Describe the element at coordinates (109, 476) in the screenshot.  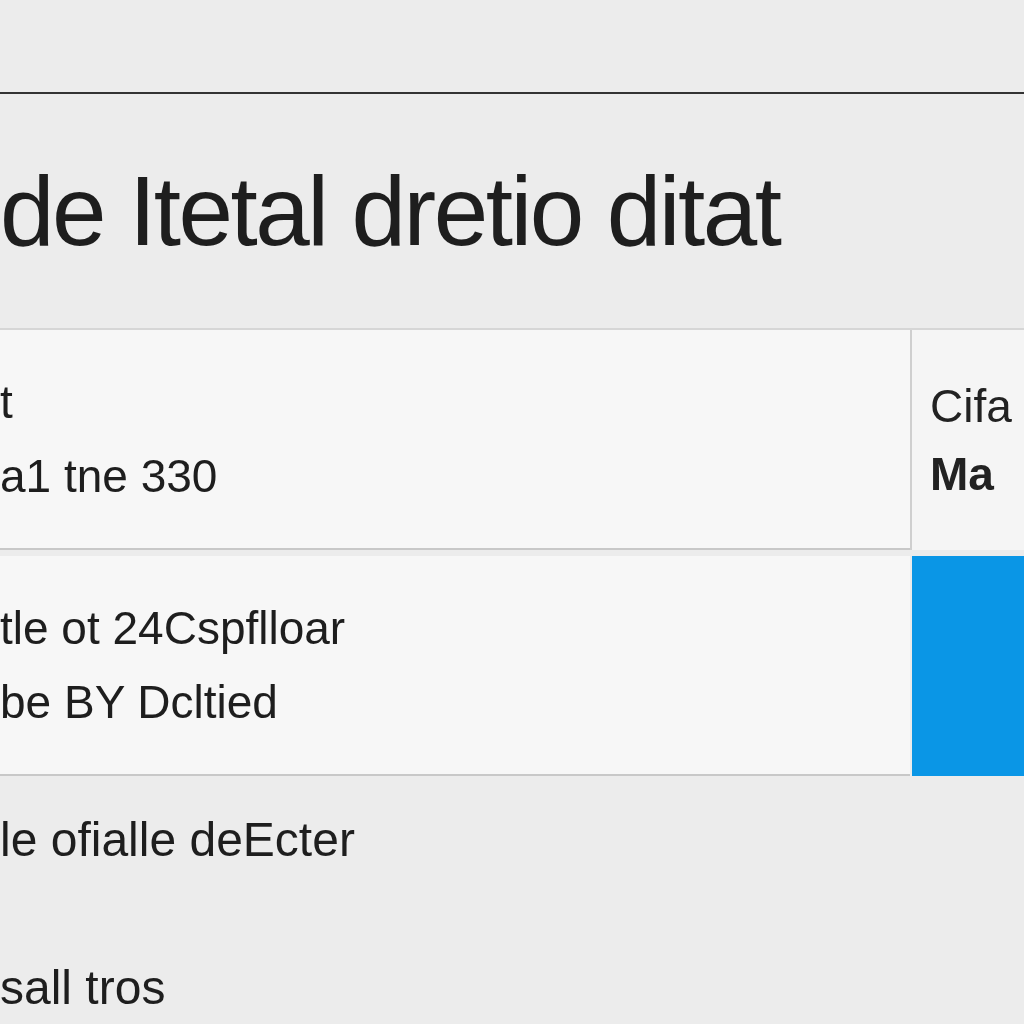
I see `card-text: a1 tne 330` at that location.